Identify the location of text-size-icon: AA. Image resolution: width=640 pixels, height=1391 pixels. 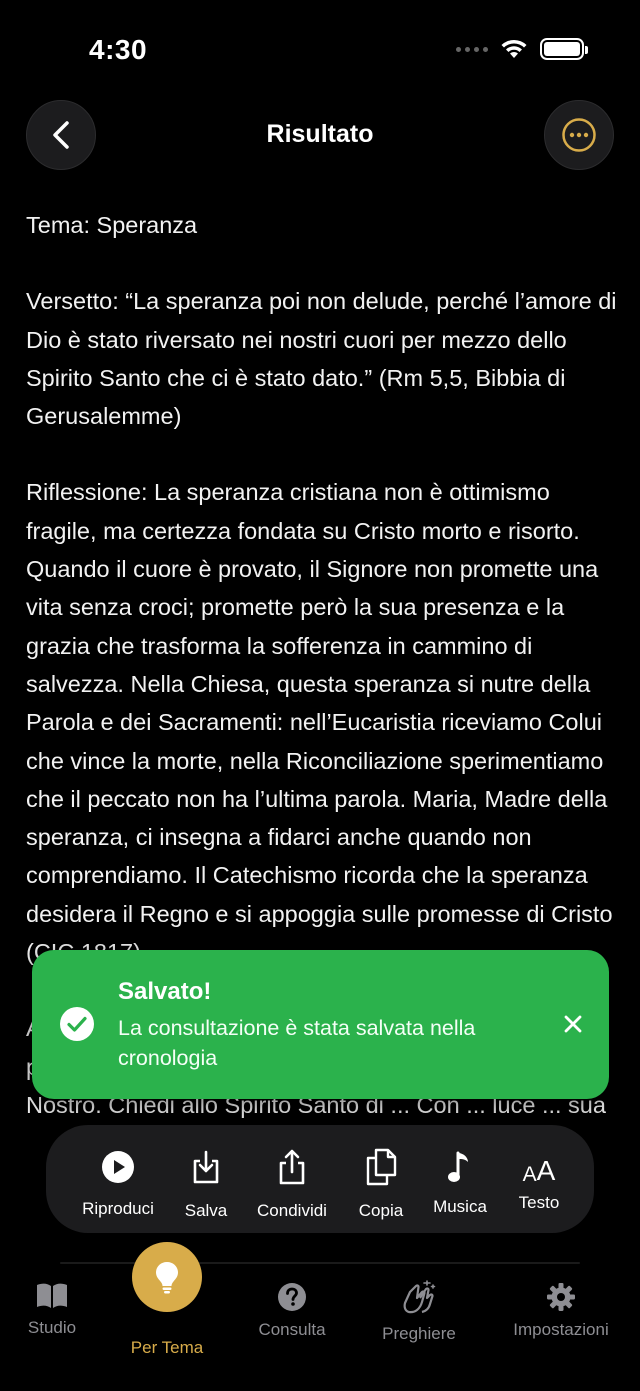
(539, 1170).